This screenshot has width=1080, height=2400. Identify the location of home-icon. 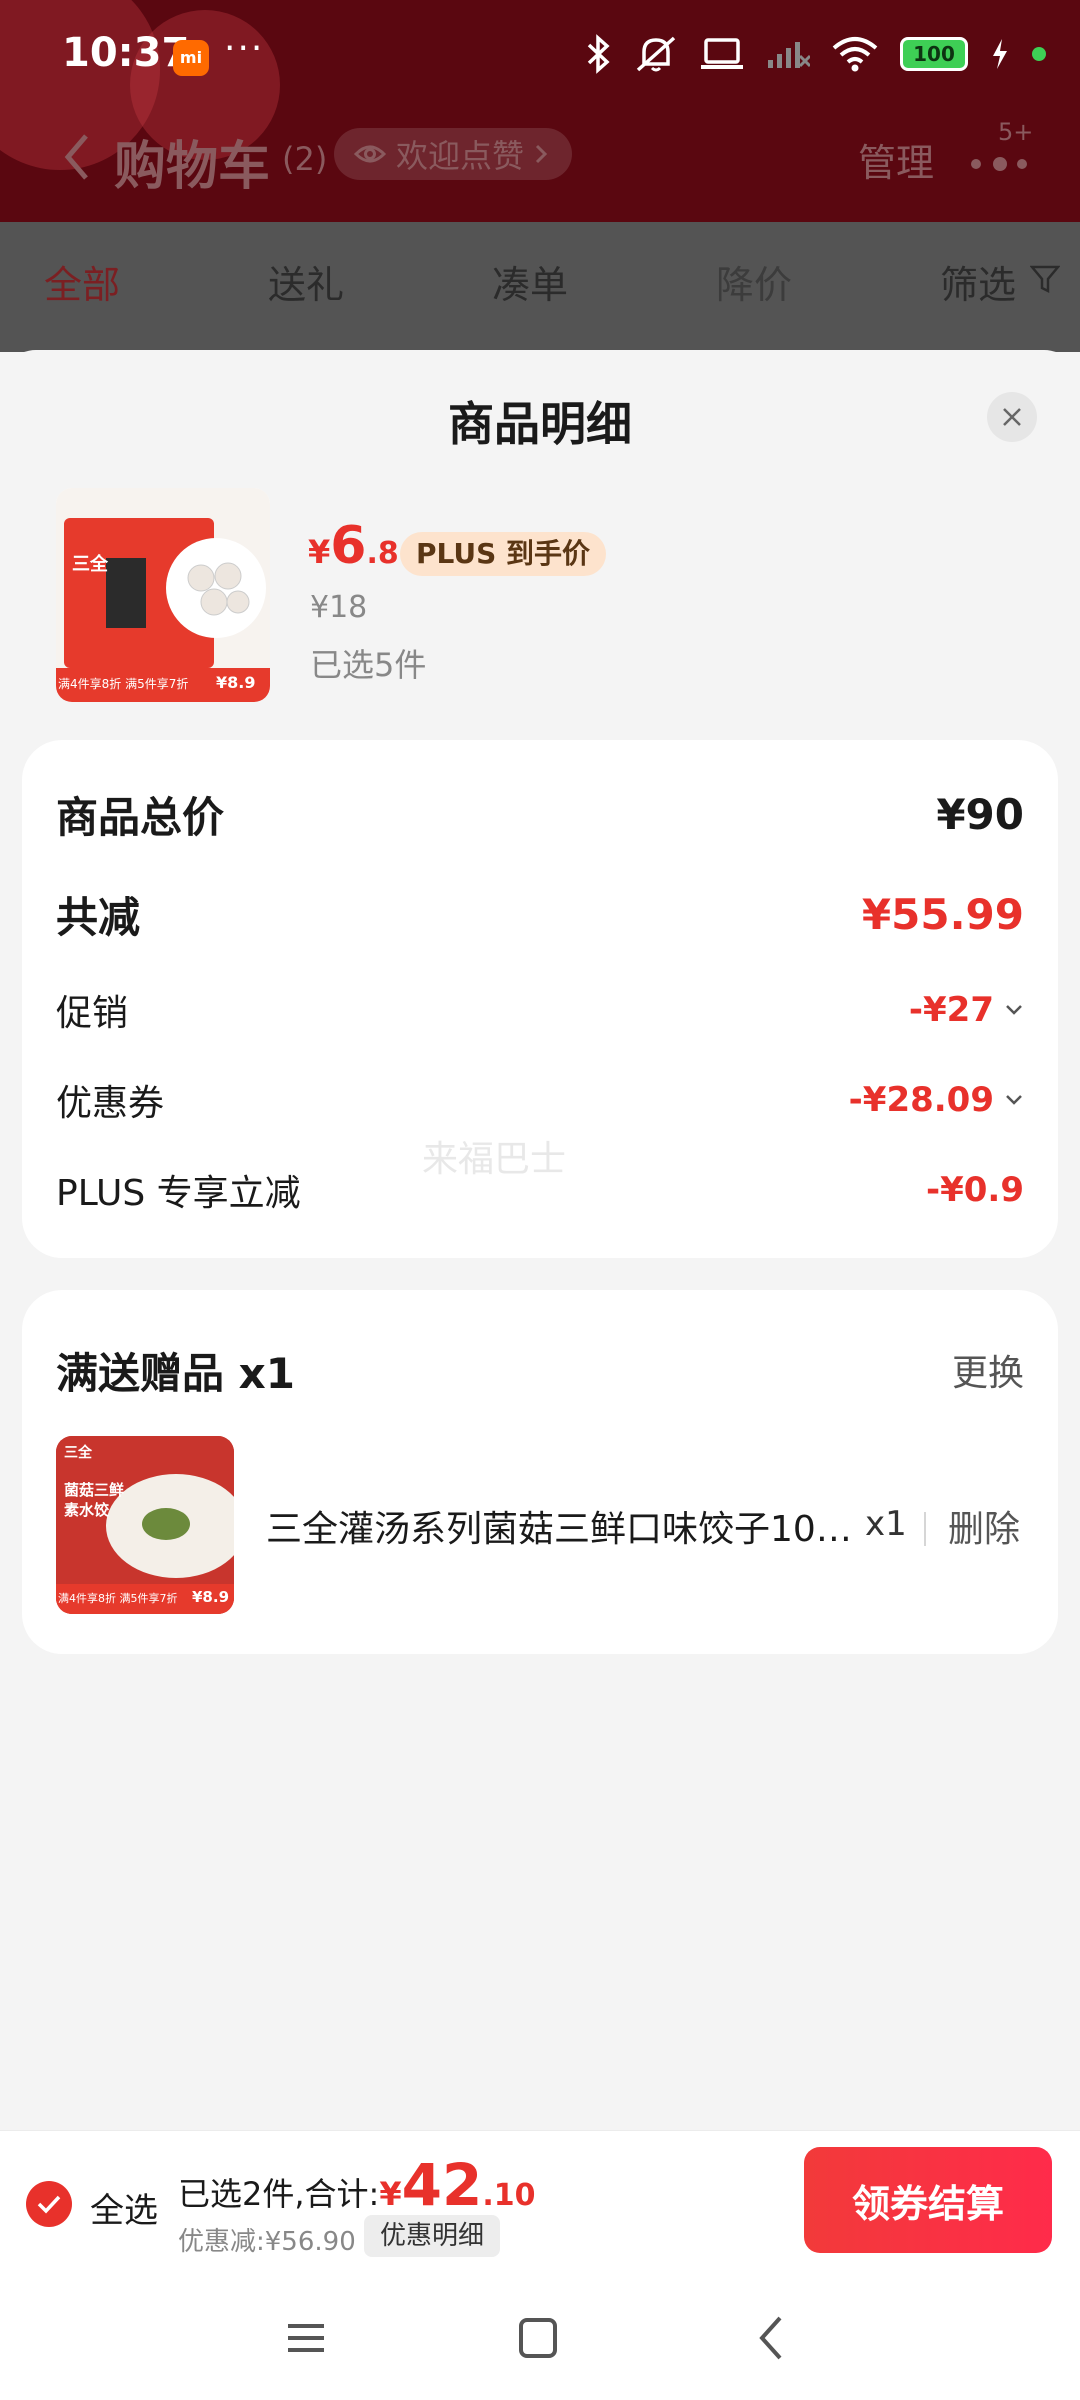
(538, 2338).